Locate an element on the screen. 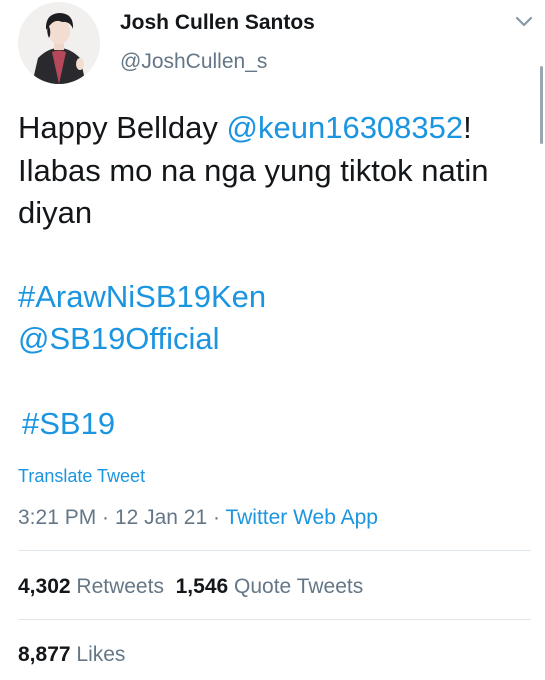 This screenshot has width=545, height=680. tweet-text-line-2: Ilabas mo na nga yung tiktok natin is located at coordinates (253, 170).